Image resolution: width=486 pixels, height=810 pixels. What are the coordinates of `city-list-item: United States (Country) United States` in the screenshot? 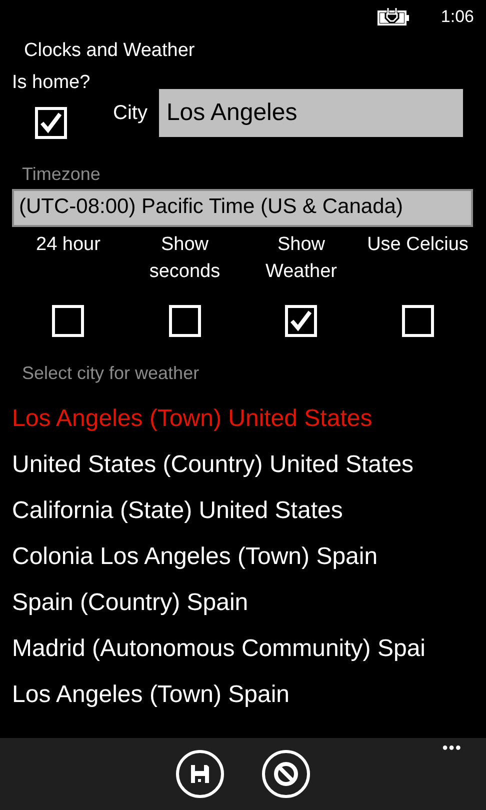 It's located at (243, 465).